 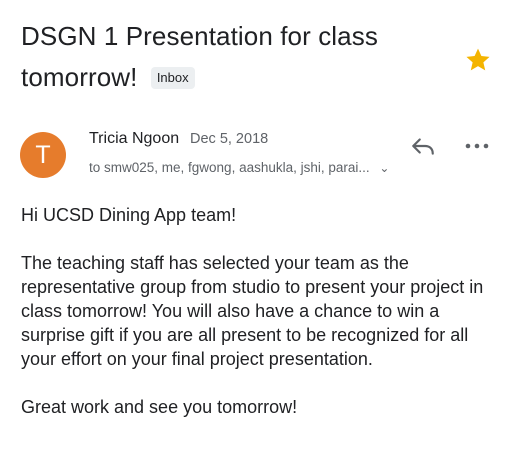 I want to click on star-icon, so click(x=478, y=60).